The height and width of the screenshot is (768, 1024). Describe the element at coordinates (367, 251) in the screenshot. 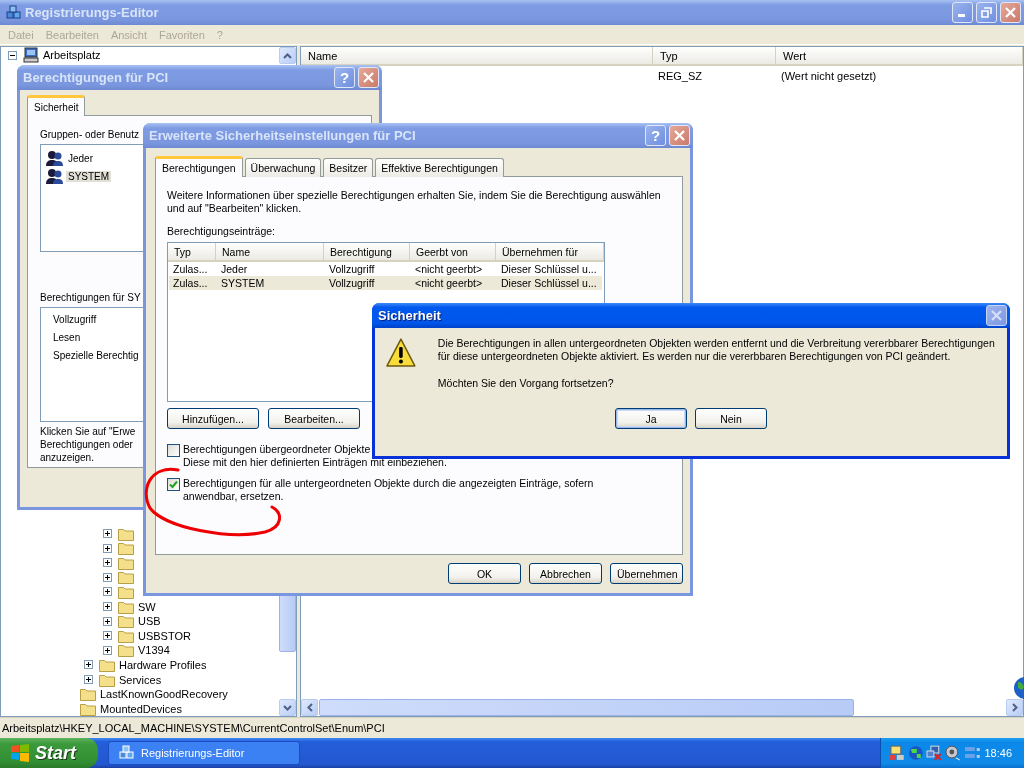

I see `column-header: Berechtigung` at that location.